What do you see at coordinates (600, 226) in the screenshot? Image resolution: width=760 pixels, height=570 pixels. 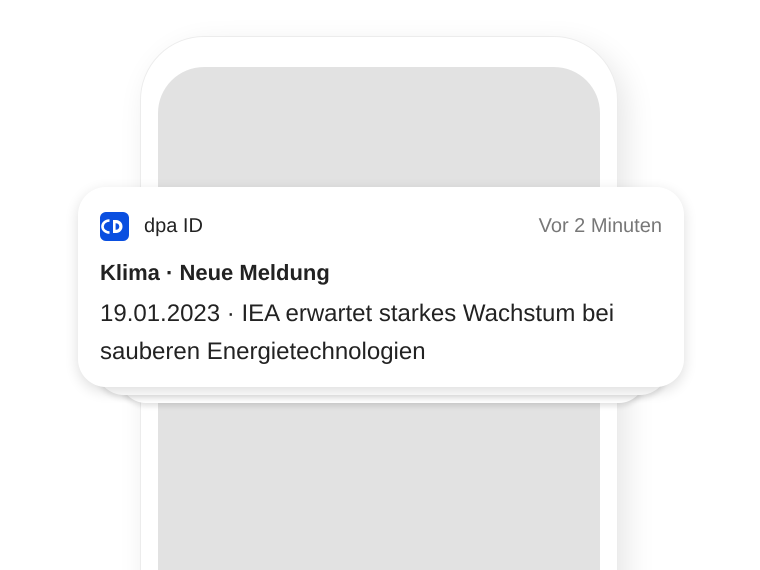 I see `notification-time: Vor 2 Minuten` at bounding box center [600, 226].